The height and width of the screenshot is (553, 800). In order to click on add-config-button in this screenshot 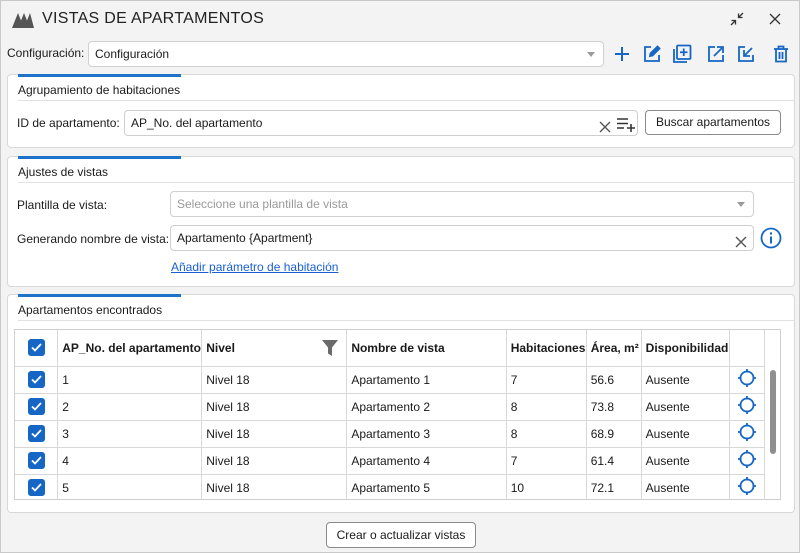, I will do `click(622, 55)`.